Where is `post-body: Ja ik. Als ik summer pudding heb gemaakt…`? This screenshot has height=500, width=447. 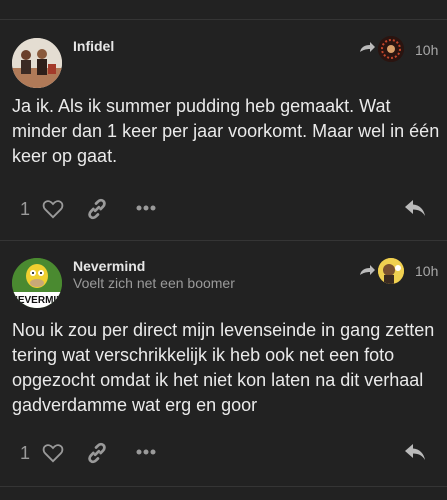
post-body: Ja ik. Als ik summer pudding heb gemaakt… is located at coordinates (226, 131).